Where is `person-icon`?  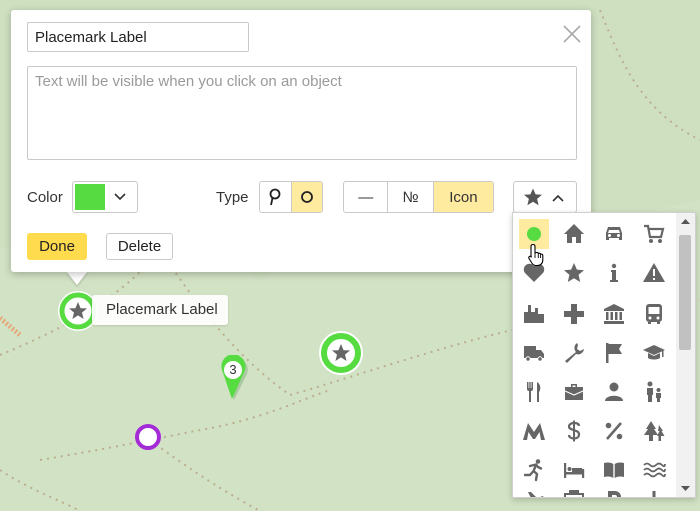
person-icon is located at coordinates (614, 391).